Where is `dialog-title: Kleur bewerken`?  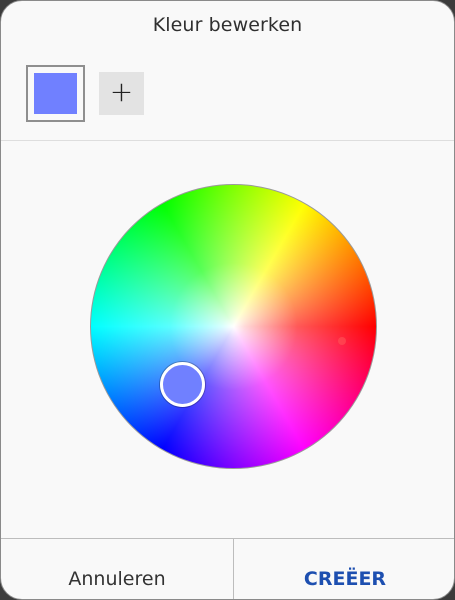
dialog-title: Kleur bewerken is located at coordinates (227, 25).